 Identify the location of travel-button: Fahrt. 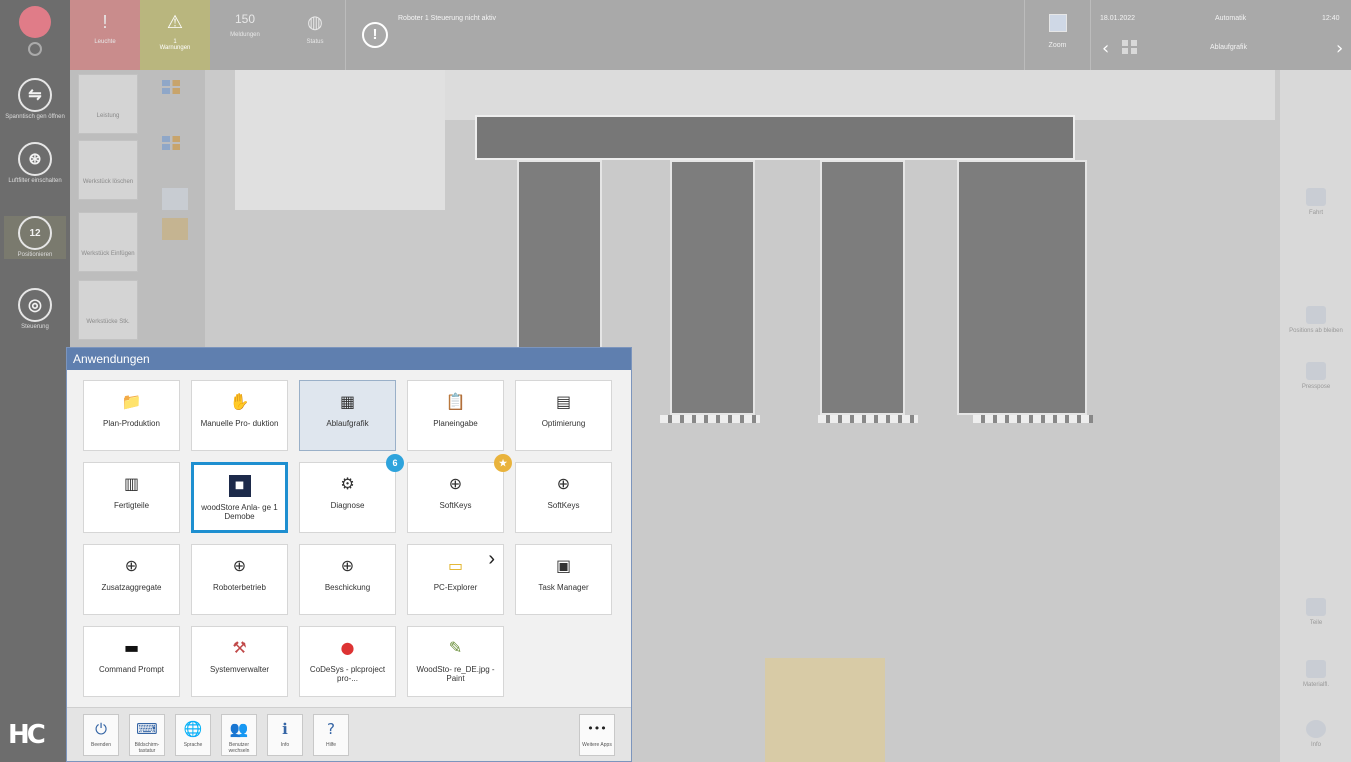
(1316, 202).